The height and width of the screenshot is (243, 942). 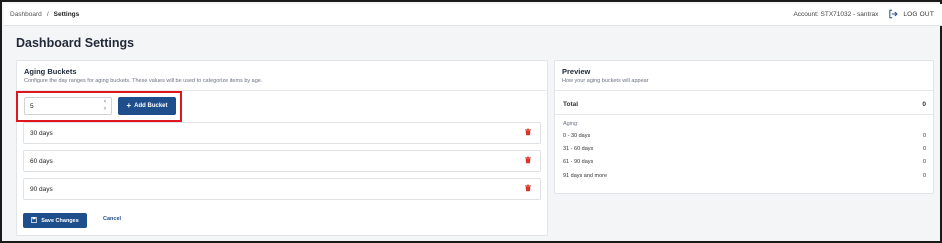 What do you see at coordinates (66, 14) in the screenshot?
I see `breadcrumb-current: Settings` at bounding box center [66, 14].